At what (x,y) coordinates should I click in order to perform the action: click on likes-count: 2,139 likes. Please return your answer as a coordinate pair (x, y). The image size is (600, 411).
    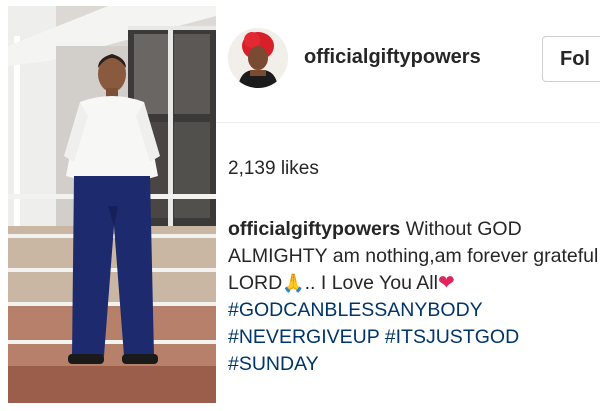
    Looking at the image, I should click on (273, 169).